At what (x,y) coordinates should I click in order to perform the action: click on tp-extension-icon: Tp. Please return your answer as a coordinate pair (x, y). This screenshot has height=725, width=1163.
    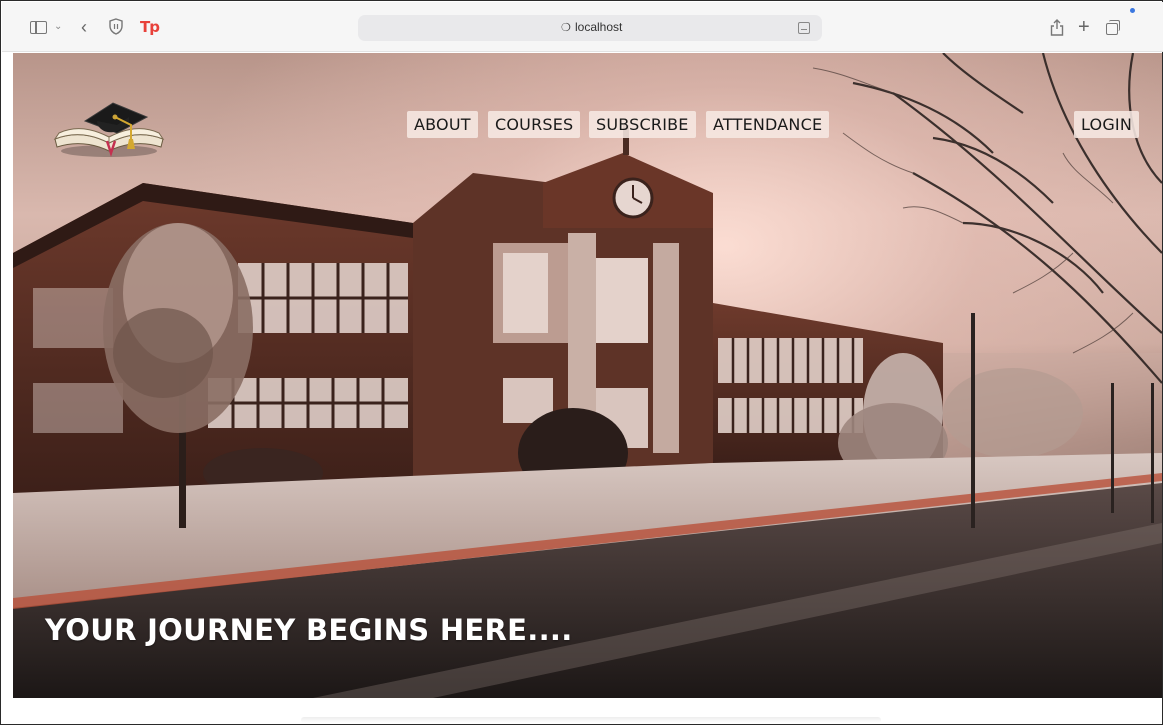
    Looking at the image, I should click on (150, 27).